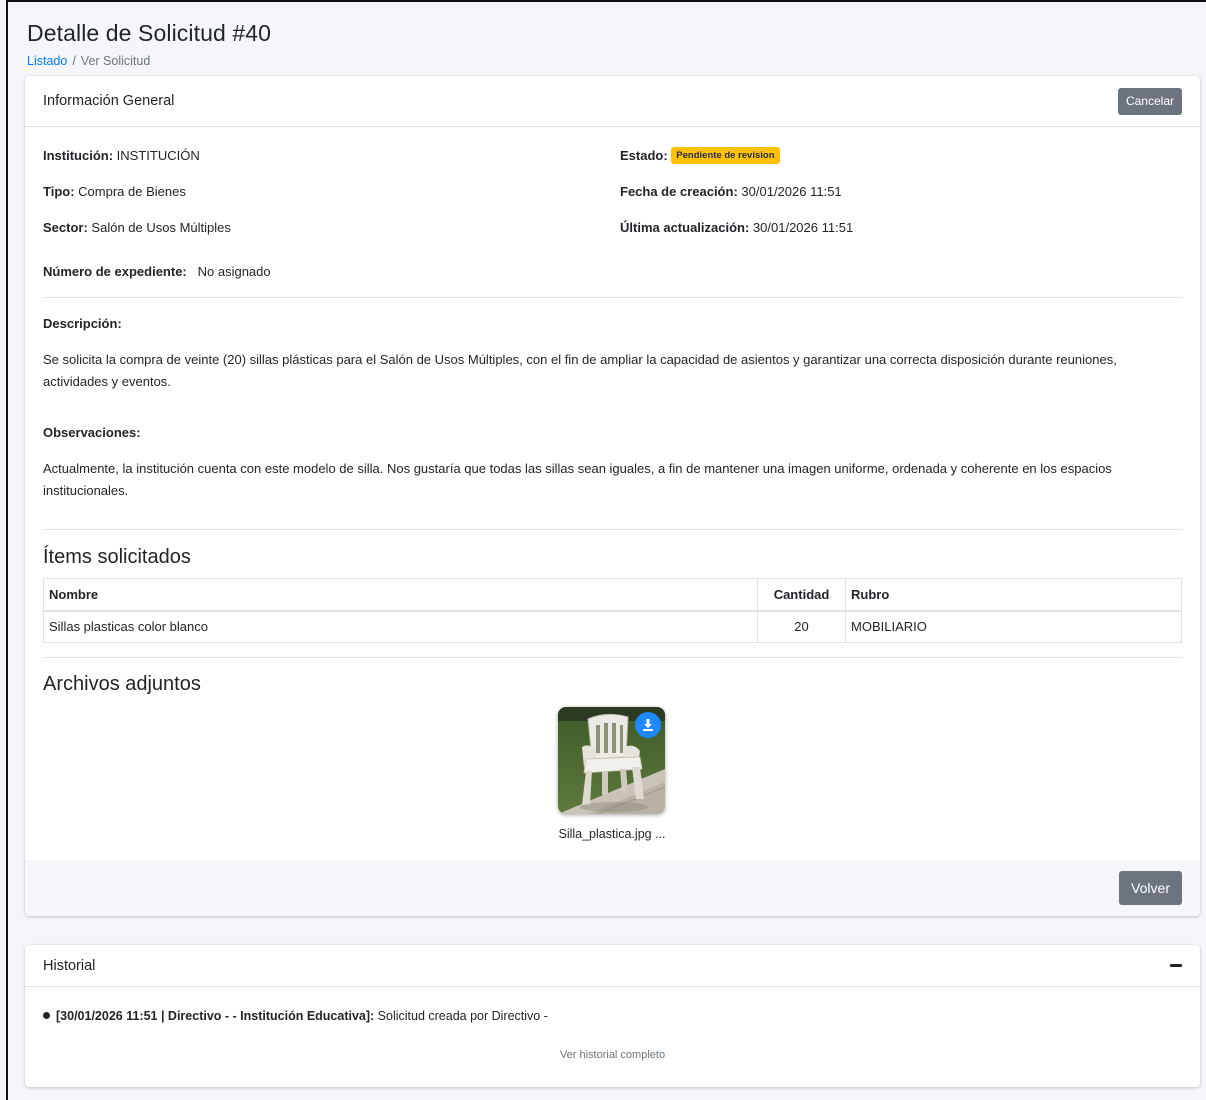 This screenshot has width=1206, height=1100. What do you see at coordinates (161, 227) in the screenshot?
I see `value-sector: Salón de Usos Múltiples` at bounding box center [161, 227].